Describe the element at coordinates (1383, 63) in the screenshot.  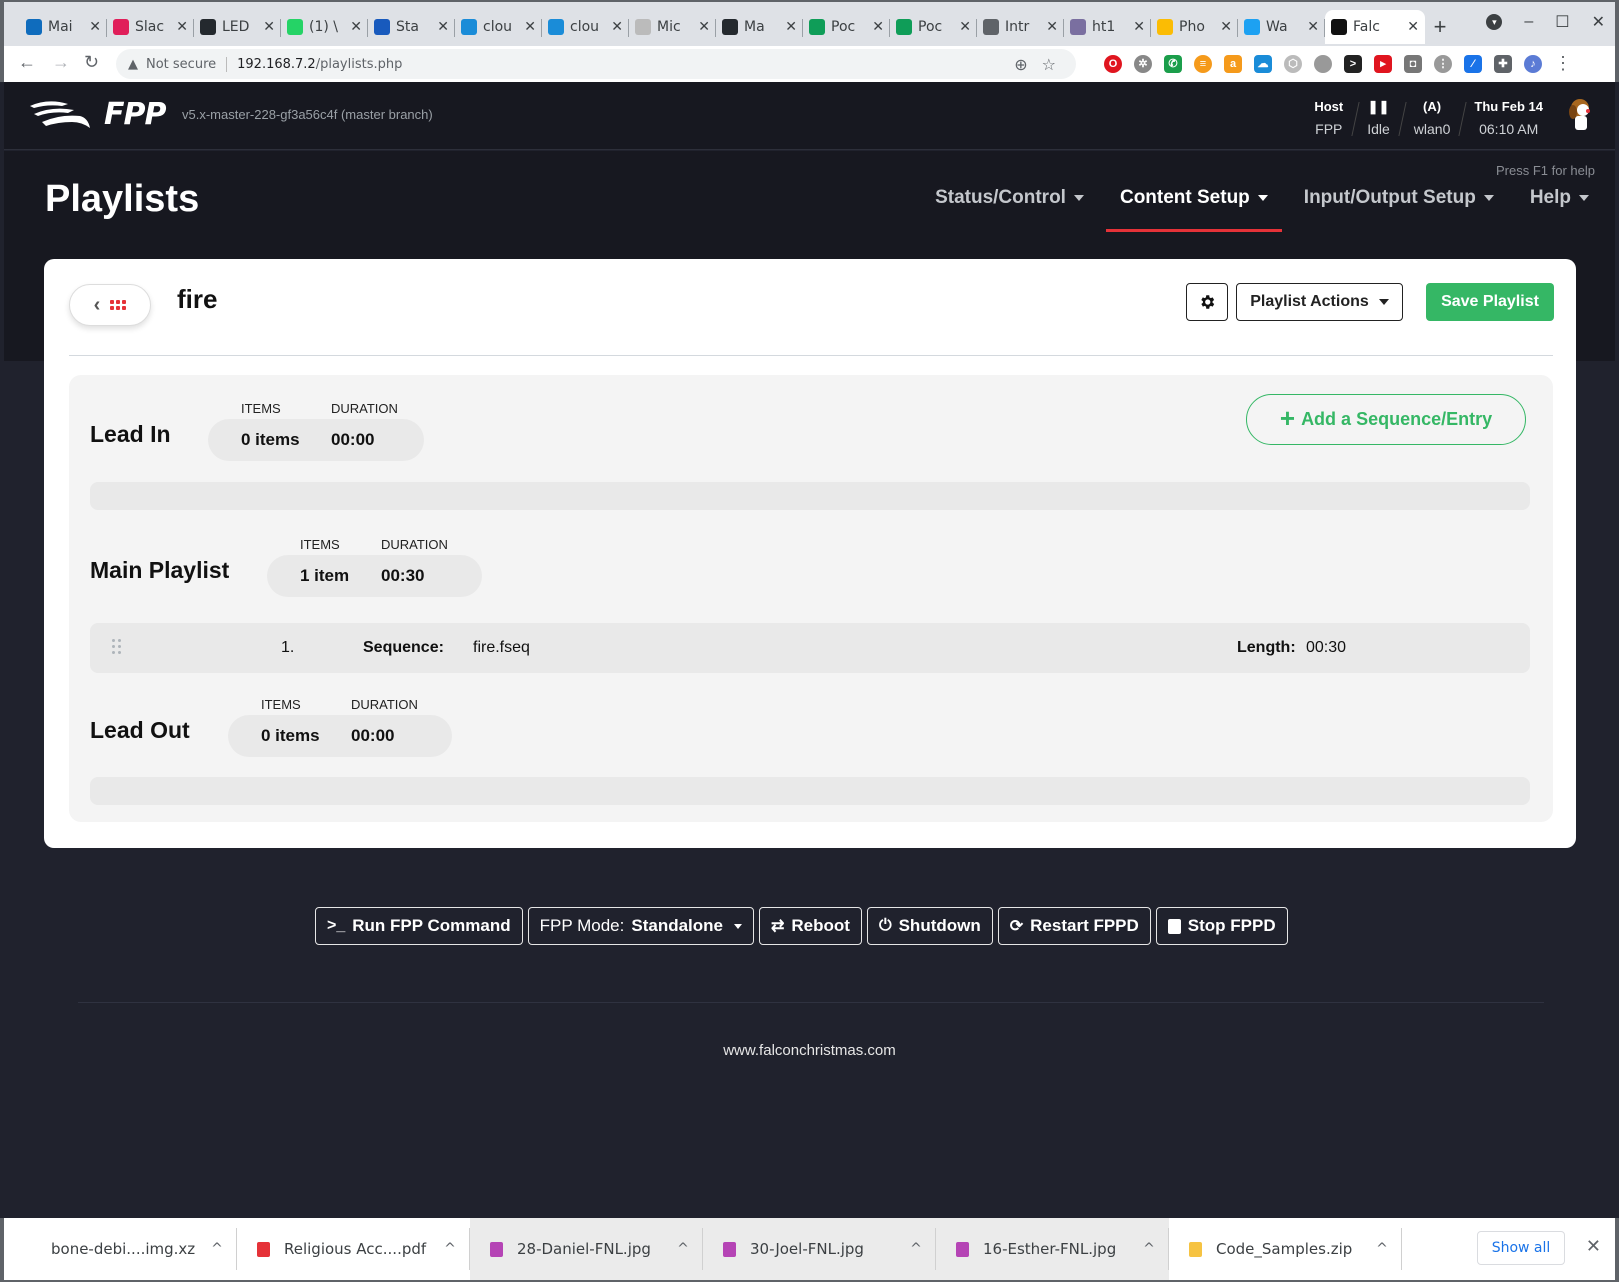
I see `video-extension-icon: ▸` at that location.